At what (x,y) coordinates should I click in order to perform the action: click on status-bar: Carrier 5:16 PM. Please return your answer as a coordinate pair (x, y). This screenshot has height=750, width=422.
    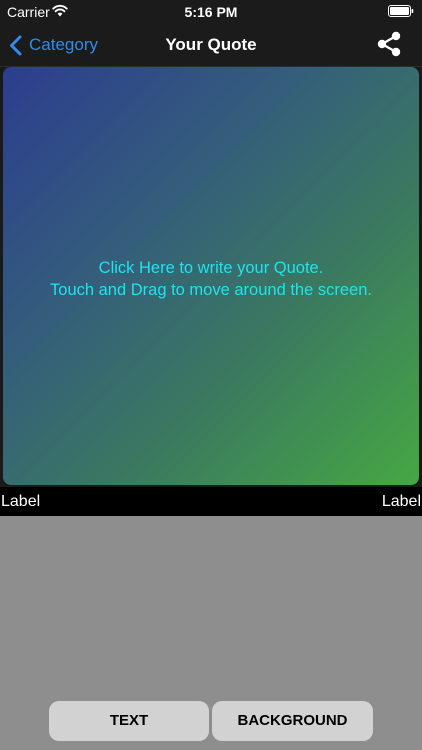
    Looking at the image, I should click on (211, 12).